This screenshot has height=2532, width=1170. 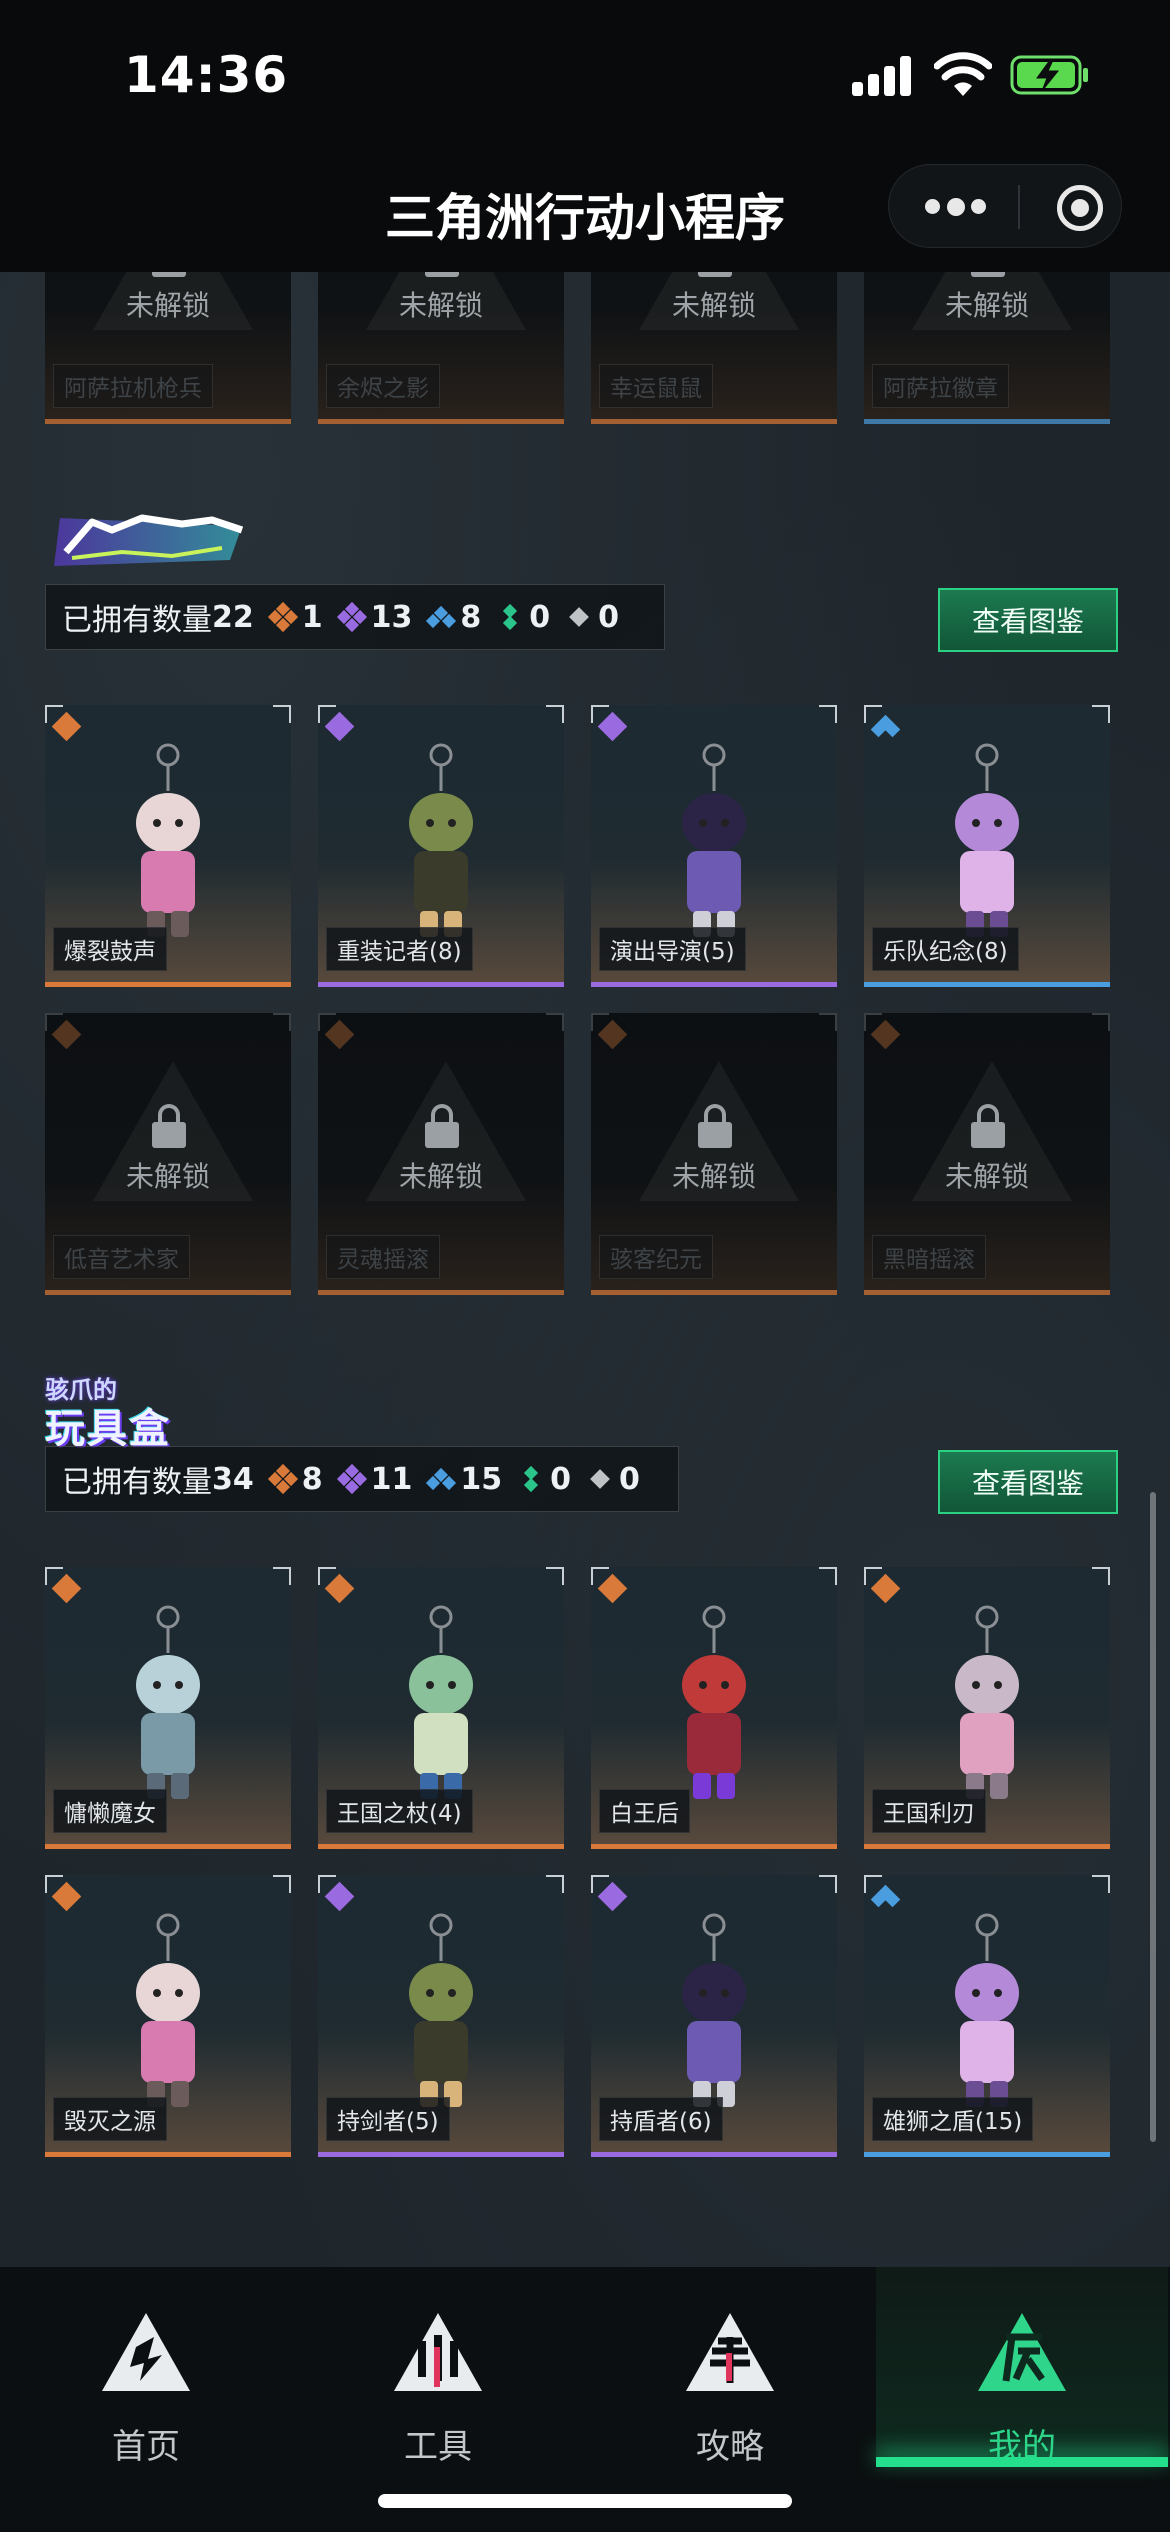 I want to click on more-icon, so click(x=955, y=207).